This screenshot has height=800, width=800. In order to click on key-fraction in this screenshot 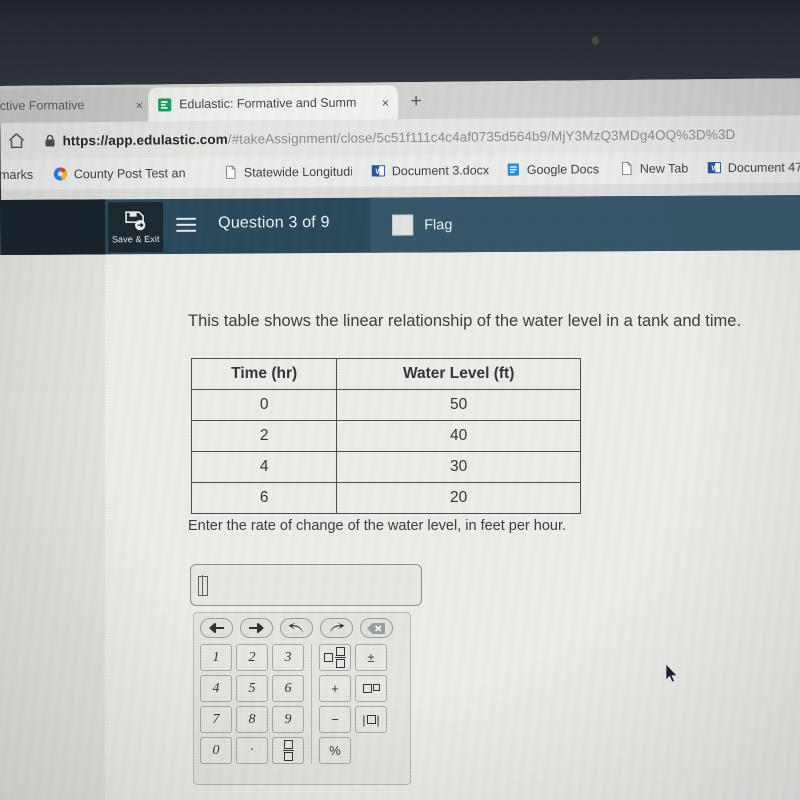, I will do `click(288, 750)`.